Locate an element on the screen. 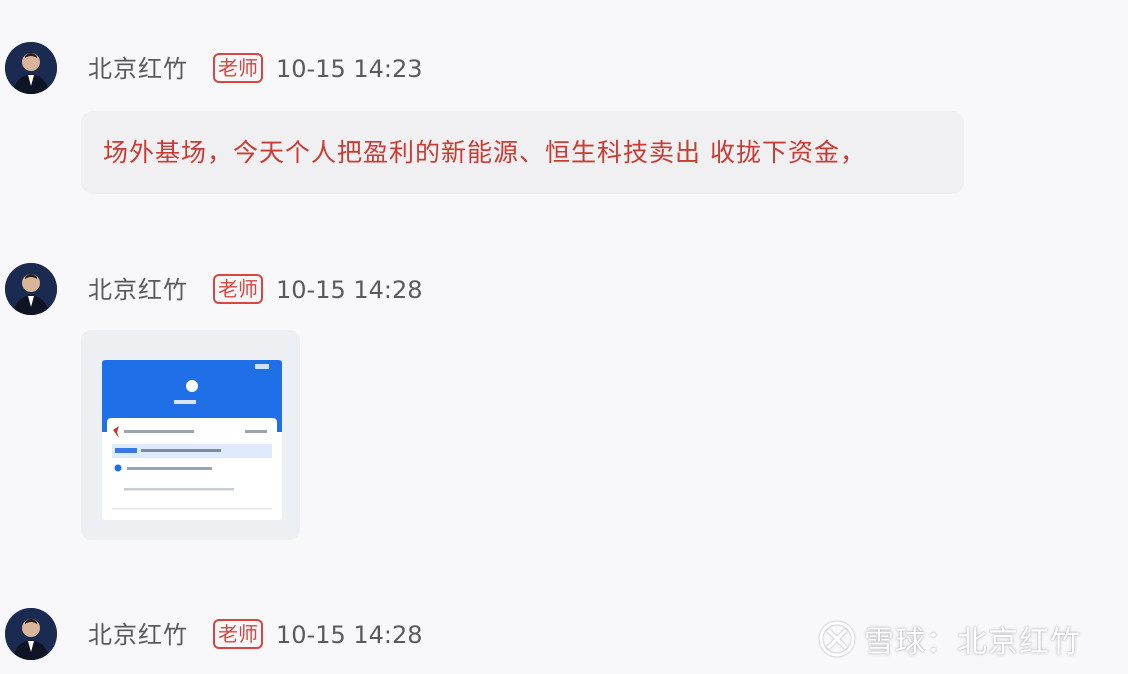  image-attachment is located at coordinates (190, 435).